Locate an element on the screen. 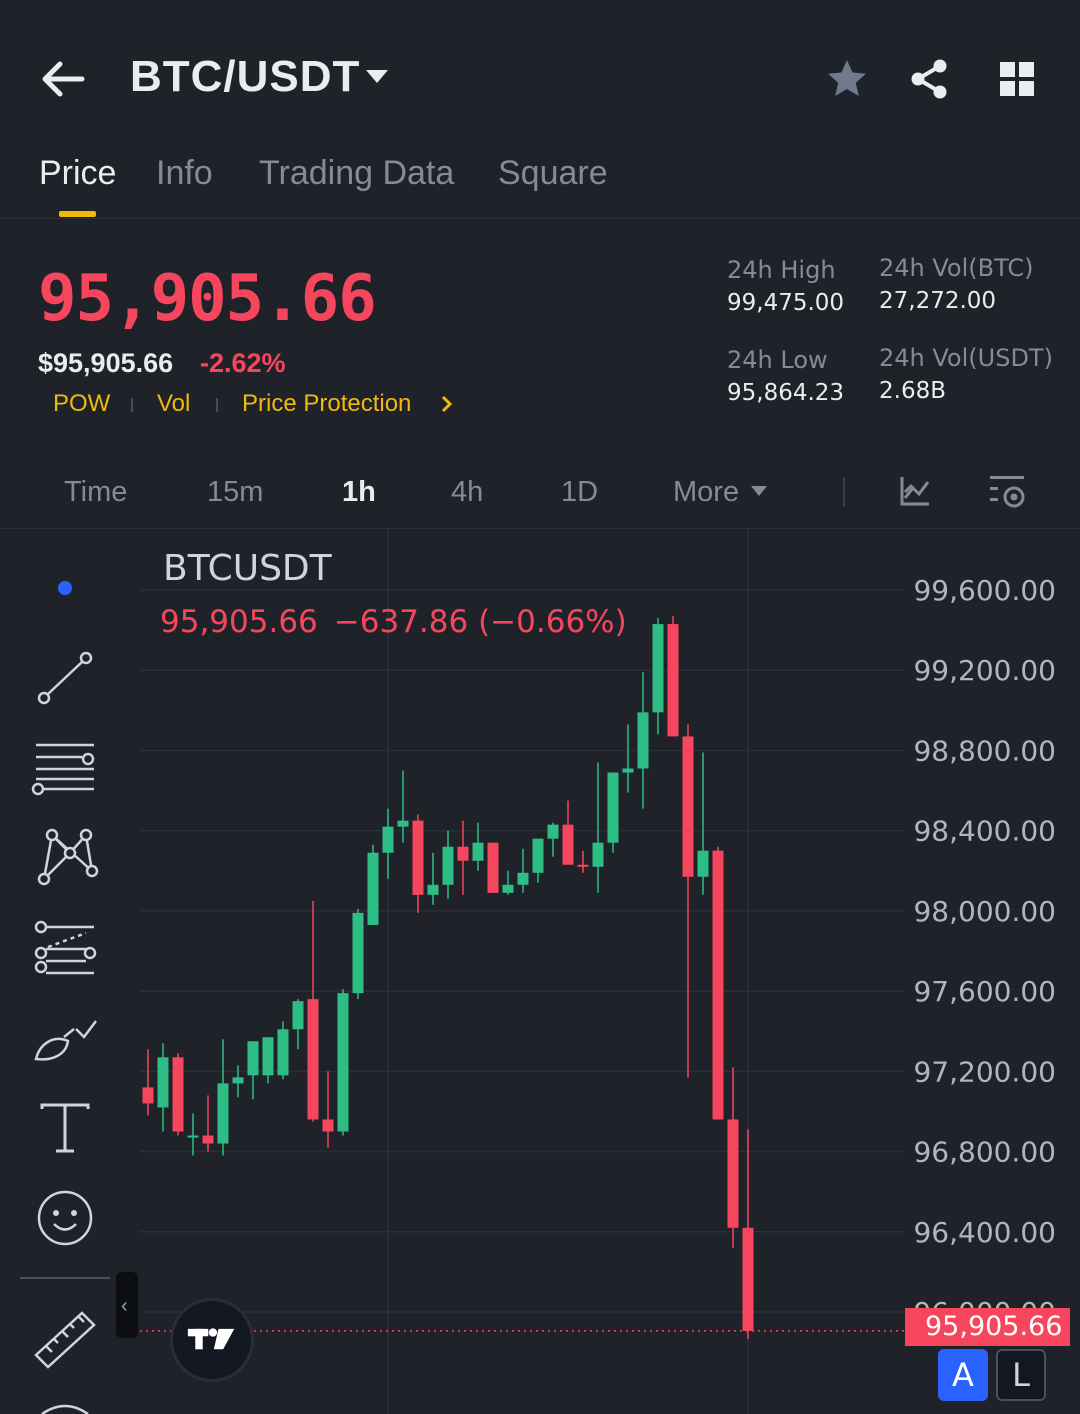  y-tick-label: 98,800.00 is located at coordinates (984, 750).